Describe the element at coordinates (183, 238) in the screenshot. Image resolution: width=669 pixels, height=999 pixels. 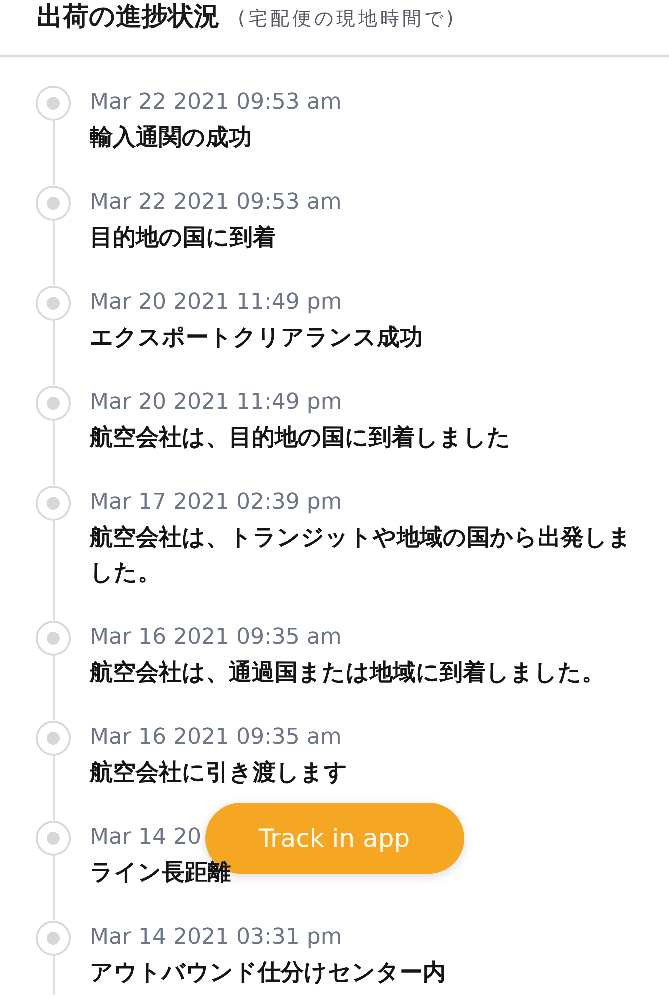
I see `event-description: 目的地の国に到着` at that location.